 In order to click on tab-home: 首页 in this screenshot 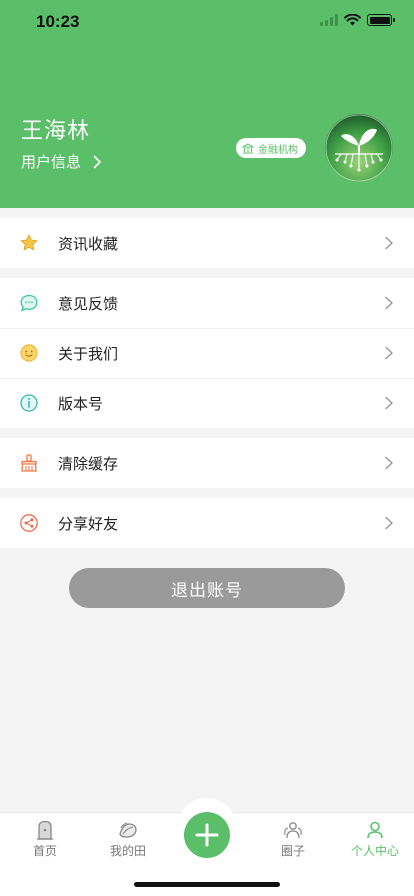, I will do `click(45, 839)`.